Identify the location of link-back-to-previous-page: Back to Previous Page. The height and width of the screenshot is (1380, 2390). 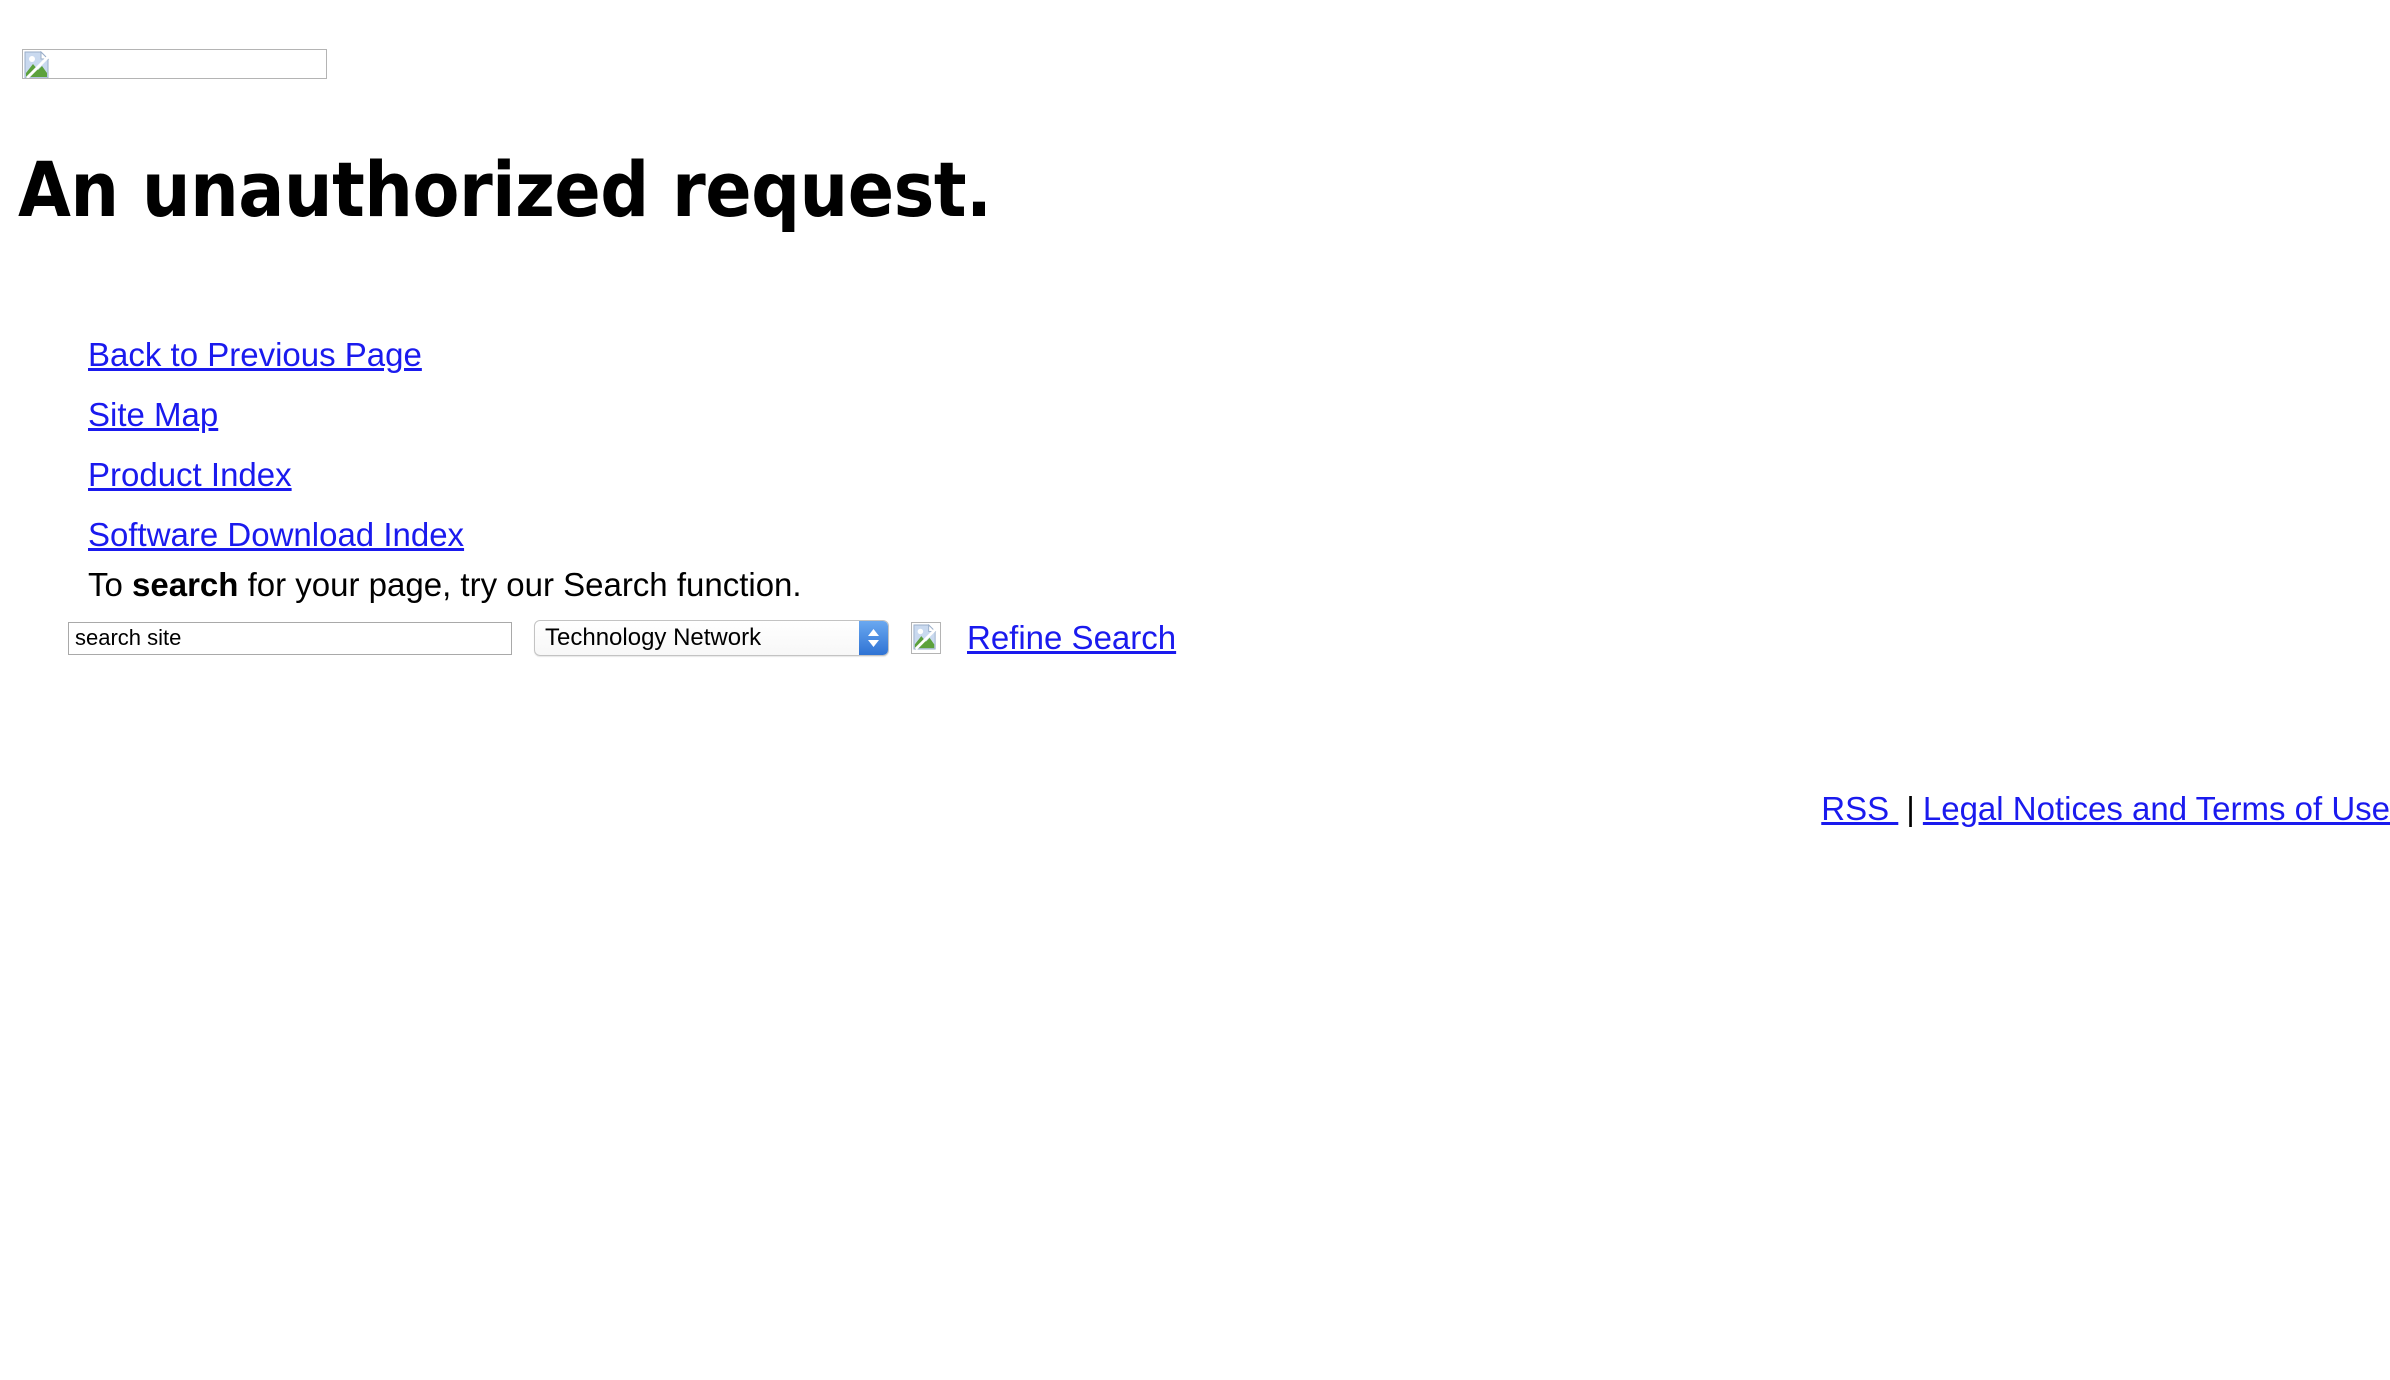
(255, 354).